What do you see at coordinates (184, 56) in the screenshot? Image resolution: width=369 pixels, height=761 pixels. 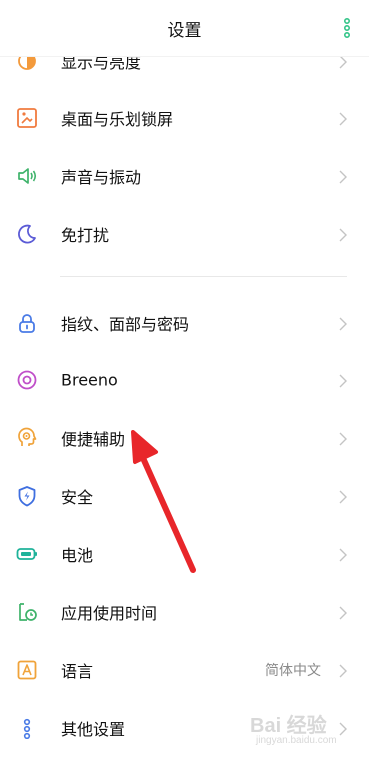 I see `header-divider` at bounding box center [184, 56].